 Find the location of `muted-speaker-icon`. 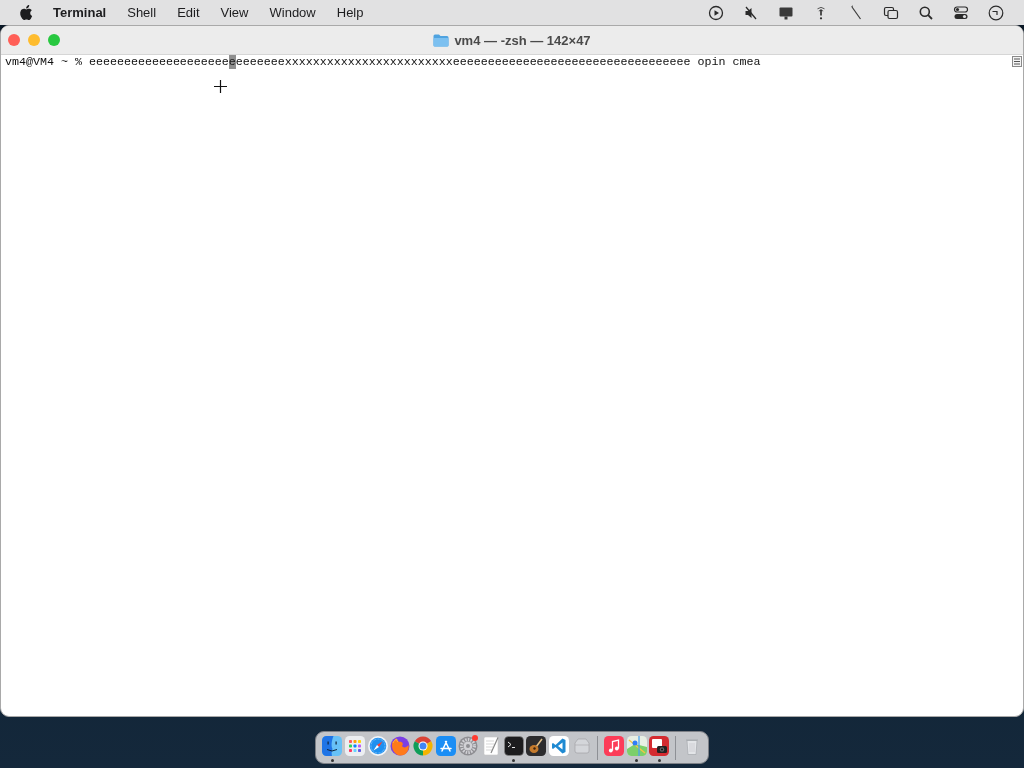

muted-speaker-icon is located at coordinates (751, 12).